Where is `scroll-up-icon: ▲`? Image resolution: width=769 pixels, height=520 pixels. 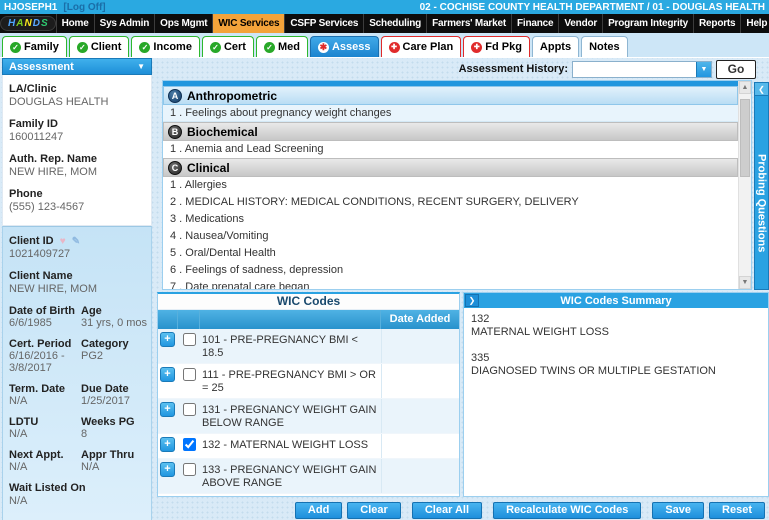 scroll-up-icon: ▲ is located at coordinates (745, 87).